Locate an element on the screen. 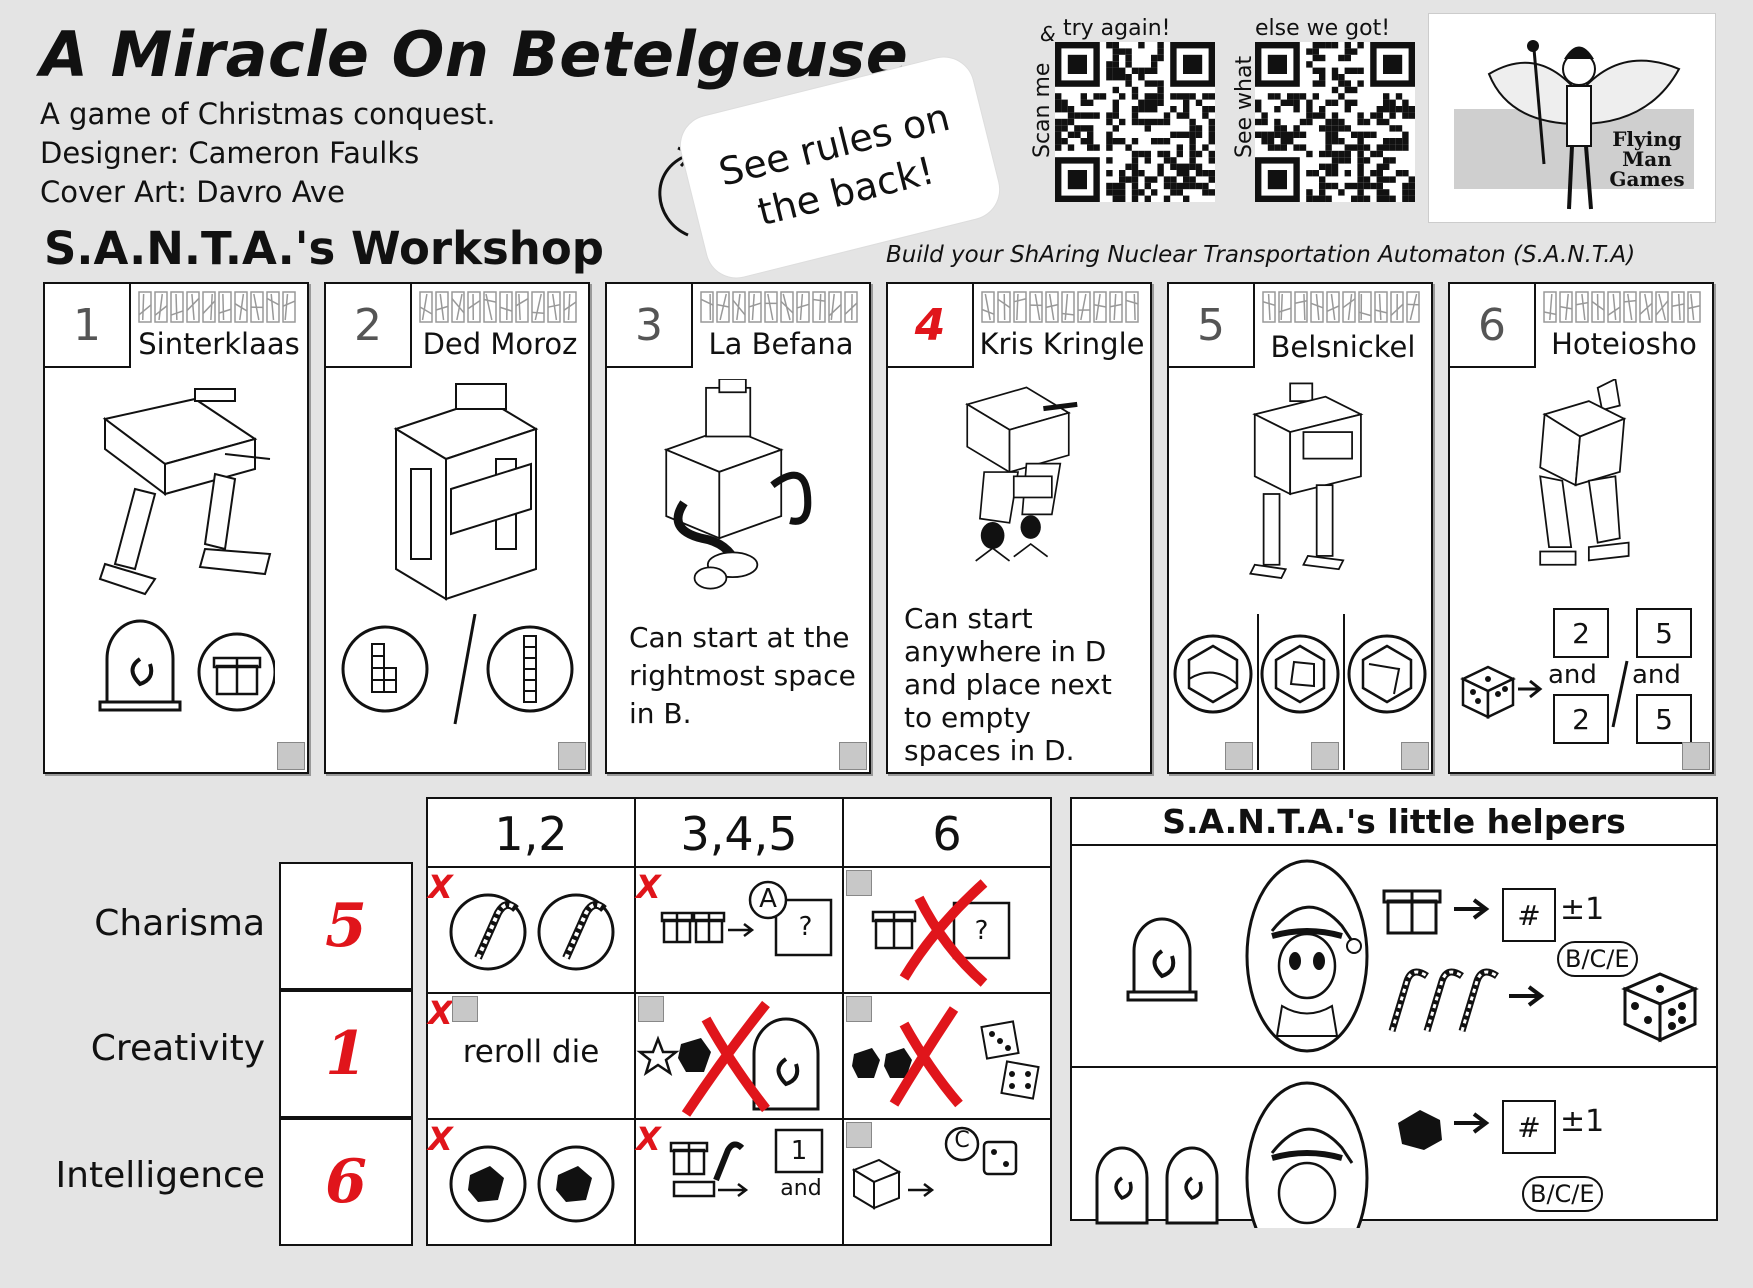 The height and width of the screenshot is (1288, 1753). charisma-cell-1: X is located at coordinates (531, 930).